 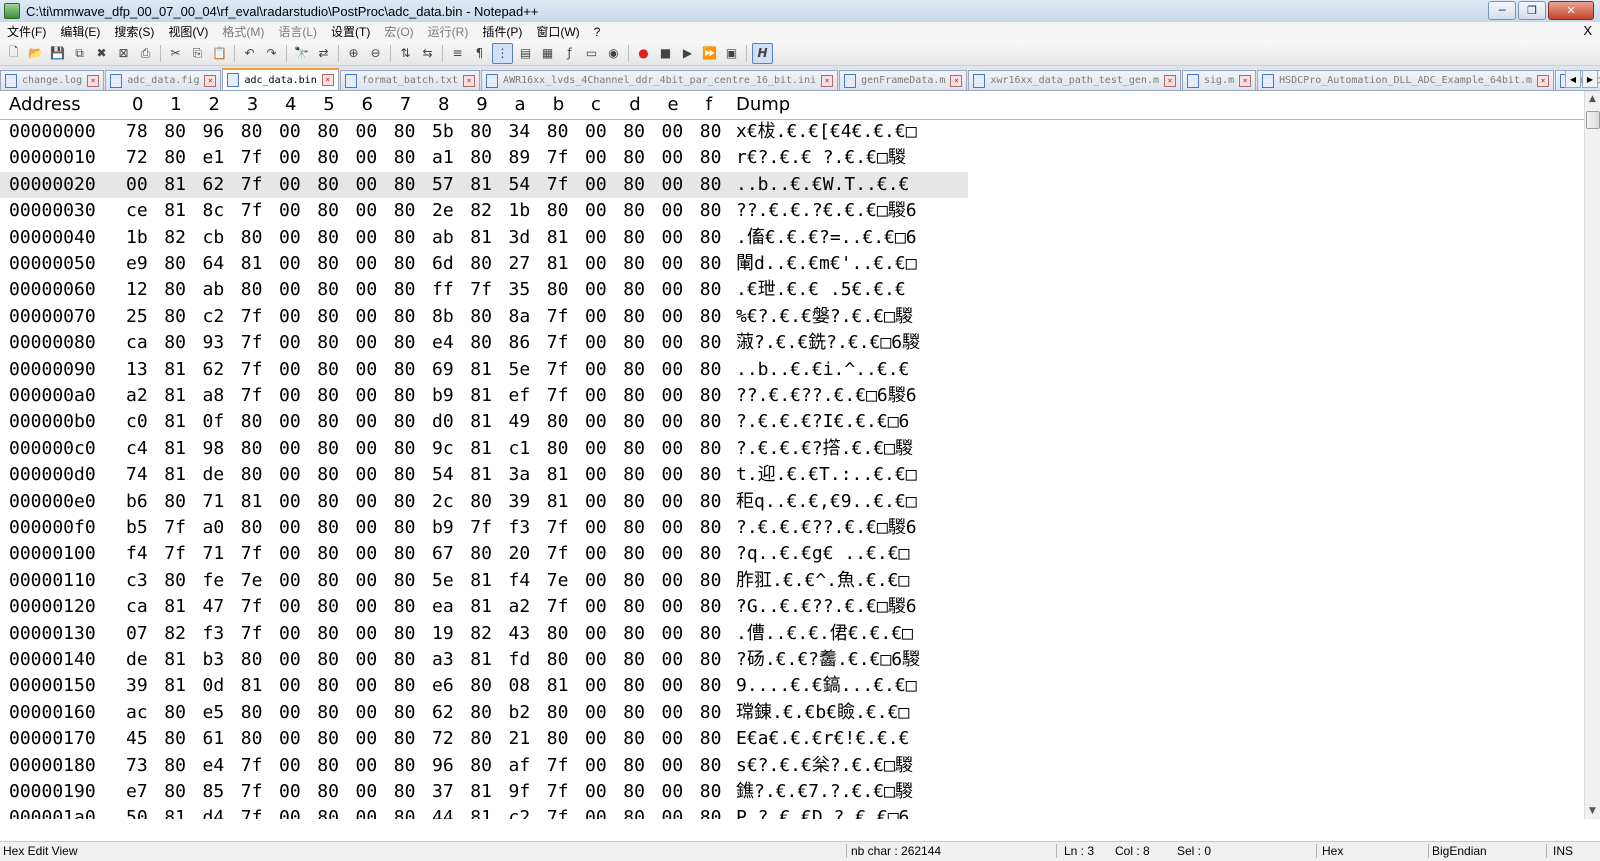 I want to click on indent-guide-icon: ⋮, so click(x=502, y=53).